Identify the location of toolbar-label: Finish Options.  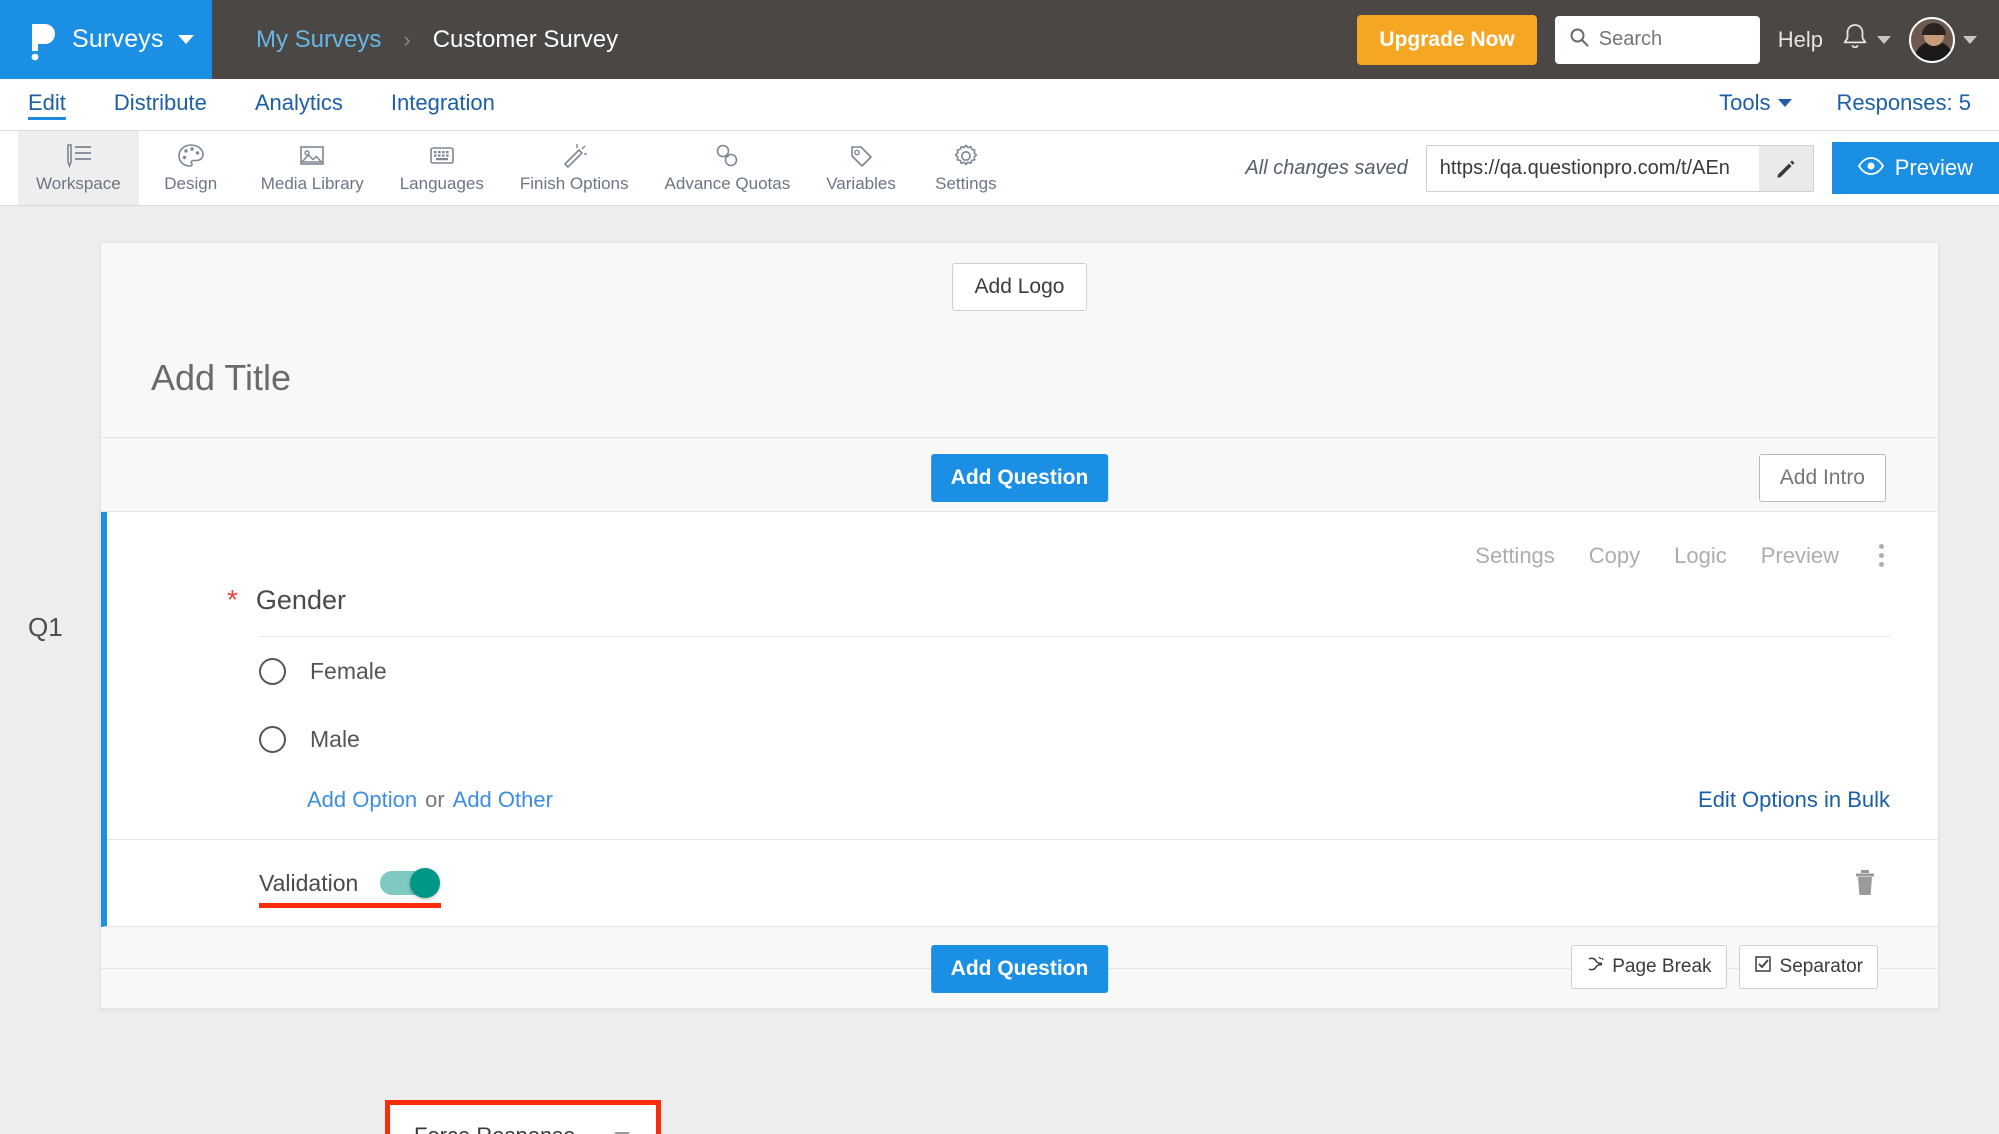
(574, 183).